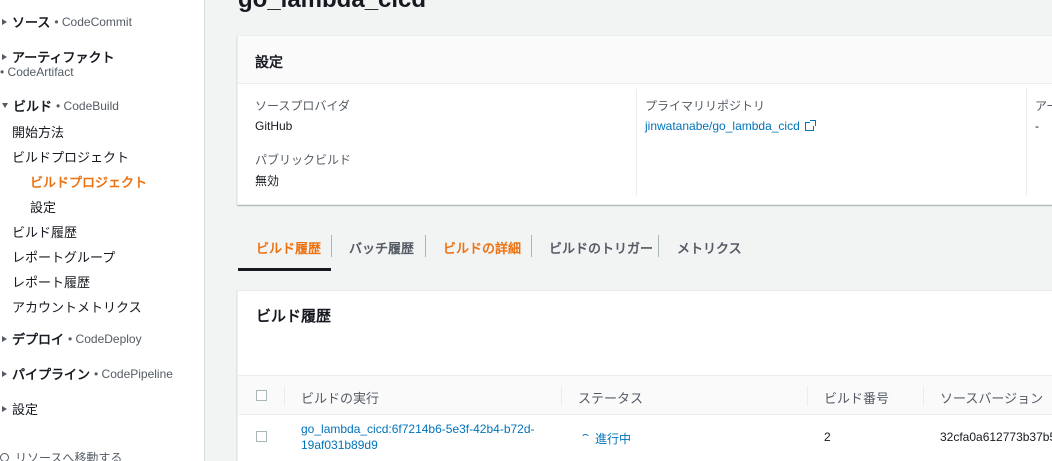  I want to click on sidebar-section-service: • CodeBuild, so click(87, 105).